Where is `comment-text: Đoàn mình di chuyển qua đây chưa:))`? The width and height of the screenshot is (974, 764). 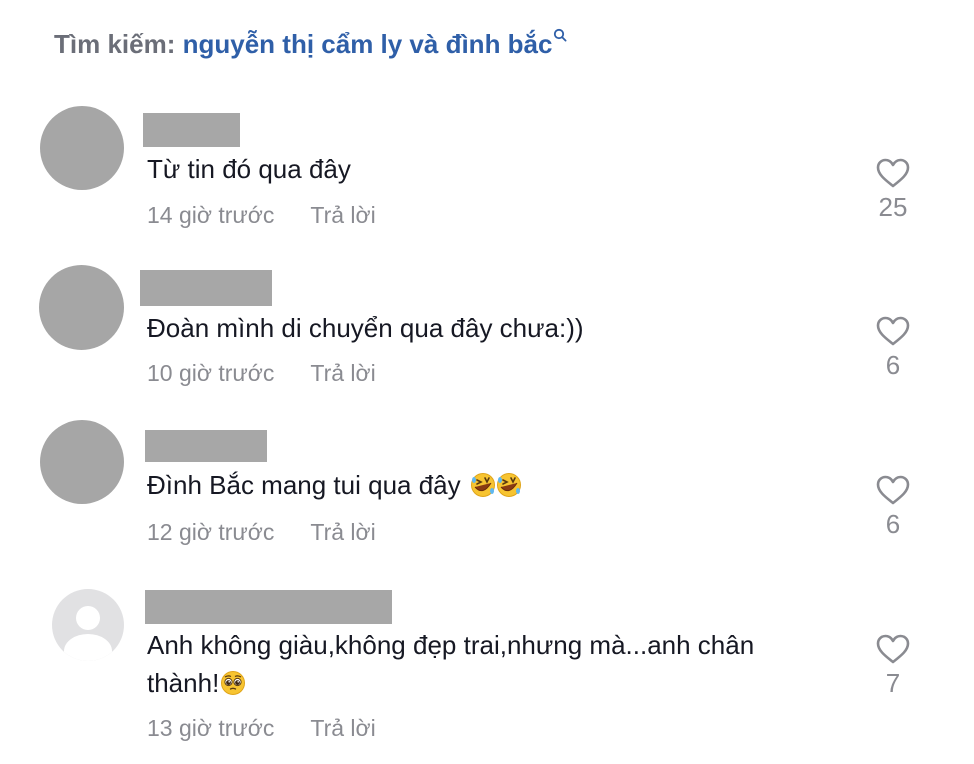
comment-text: Đoàn mình di chuyển qua đây chưa:)) is located at coordinates (365, 328).